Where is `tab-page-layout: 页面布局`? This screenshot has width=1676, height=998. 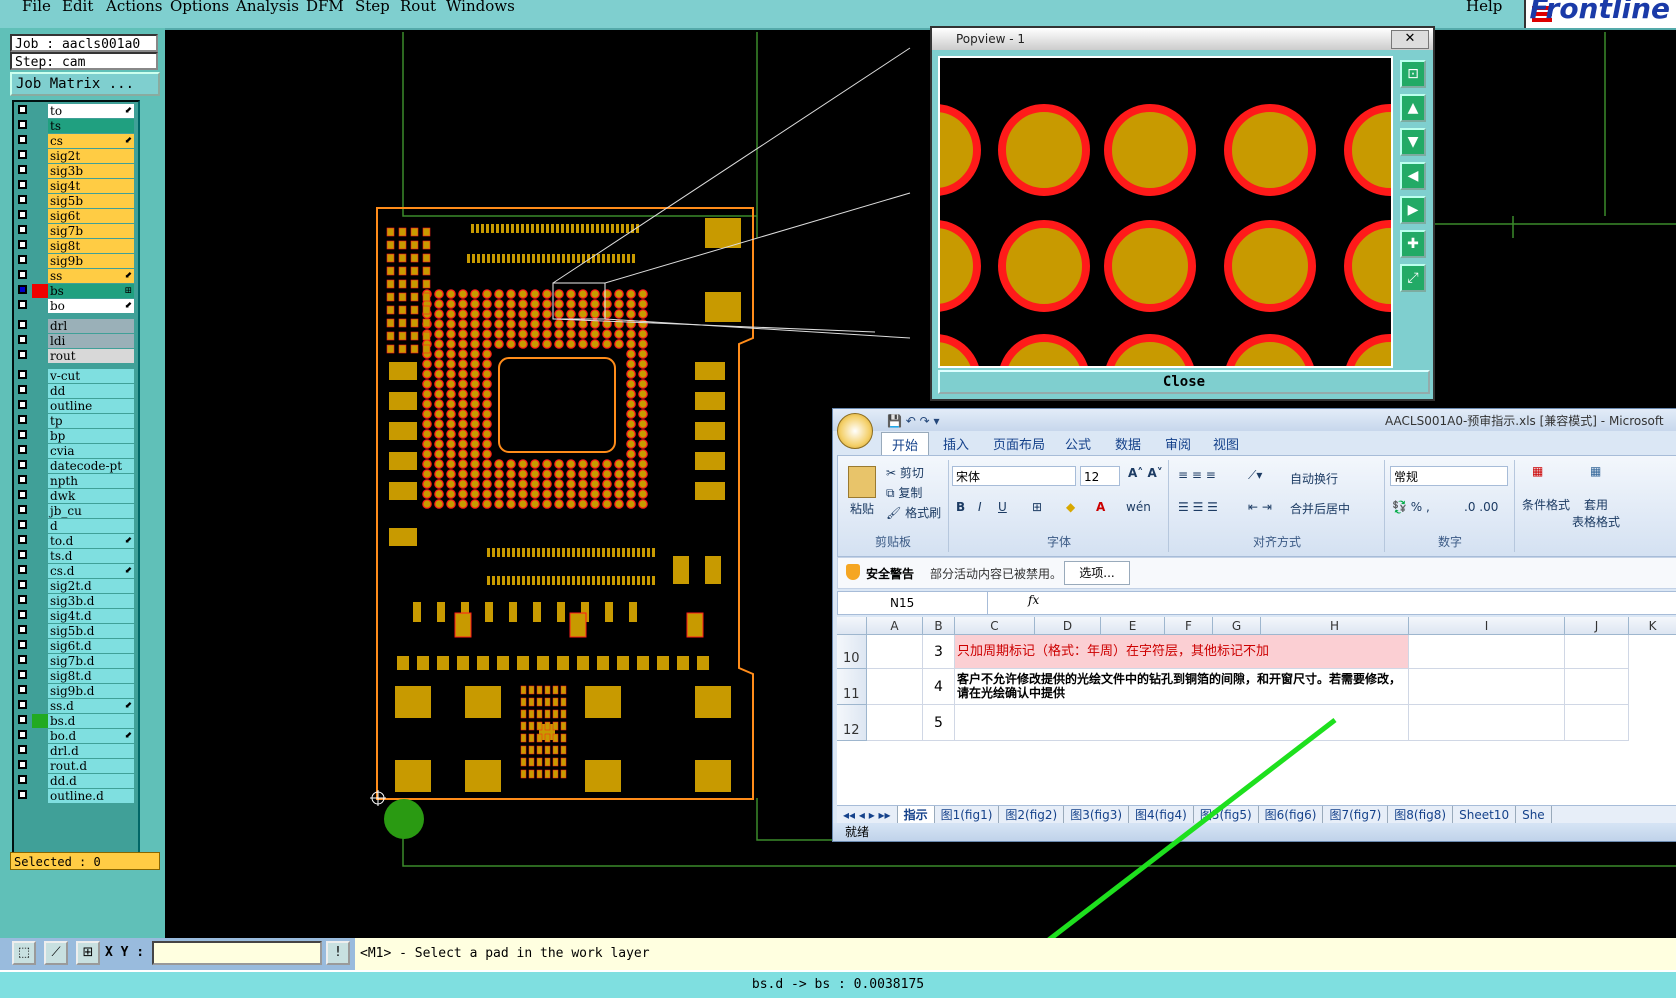 tab-page-layout: 页面布局 is located at coordinates (1019, 443).